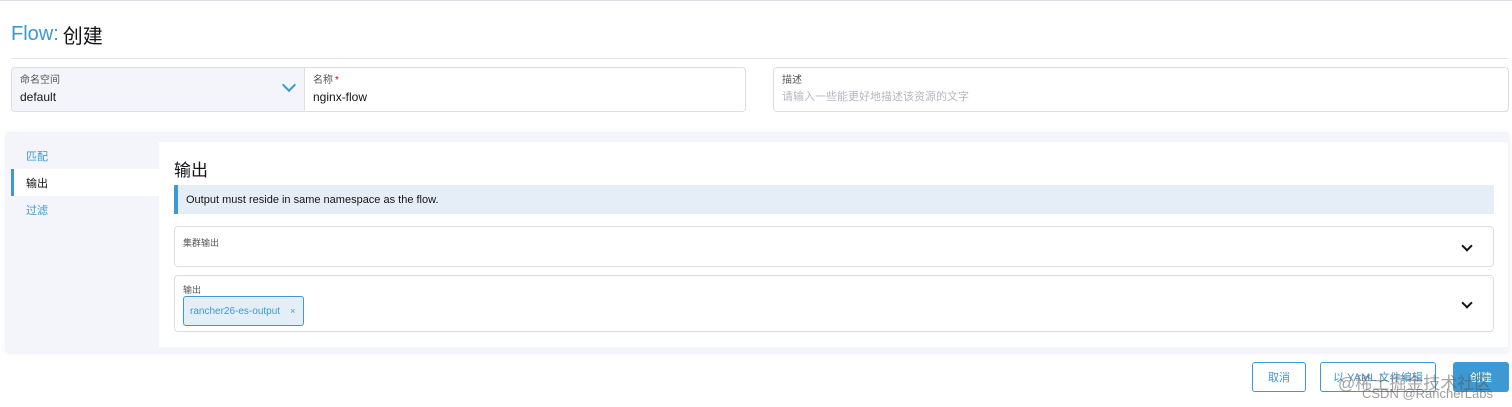  I want to click on selected-output-tag: rancher26-es-output ×, so click(244, 311).